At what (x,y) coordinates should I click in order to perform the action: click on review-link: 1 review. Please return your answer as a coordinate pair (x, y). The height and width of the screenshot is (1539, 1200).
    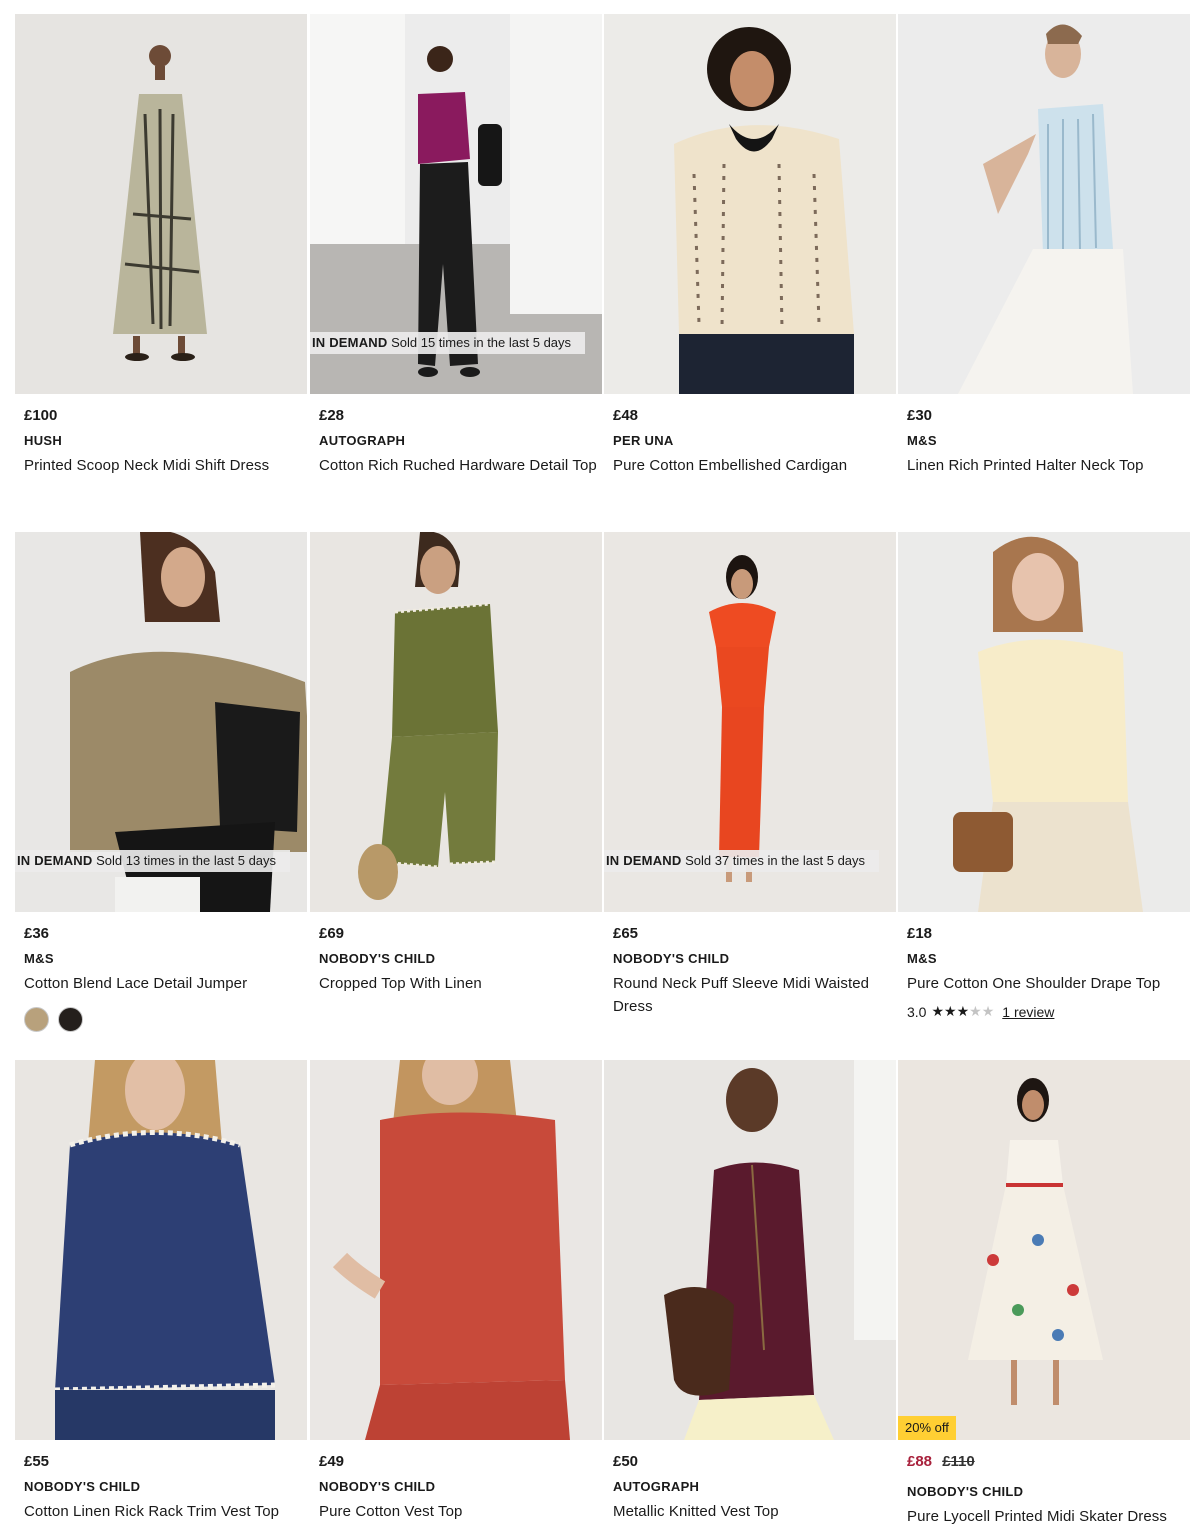
    Looking at the image, I should click on (1028, 1012).